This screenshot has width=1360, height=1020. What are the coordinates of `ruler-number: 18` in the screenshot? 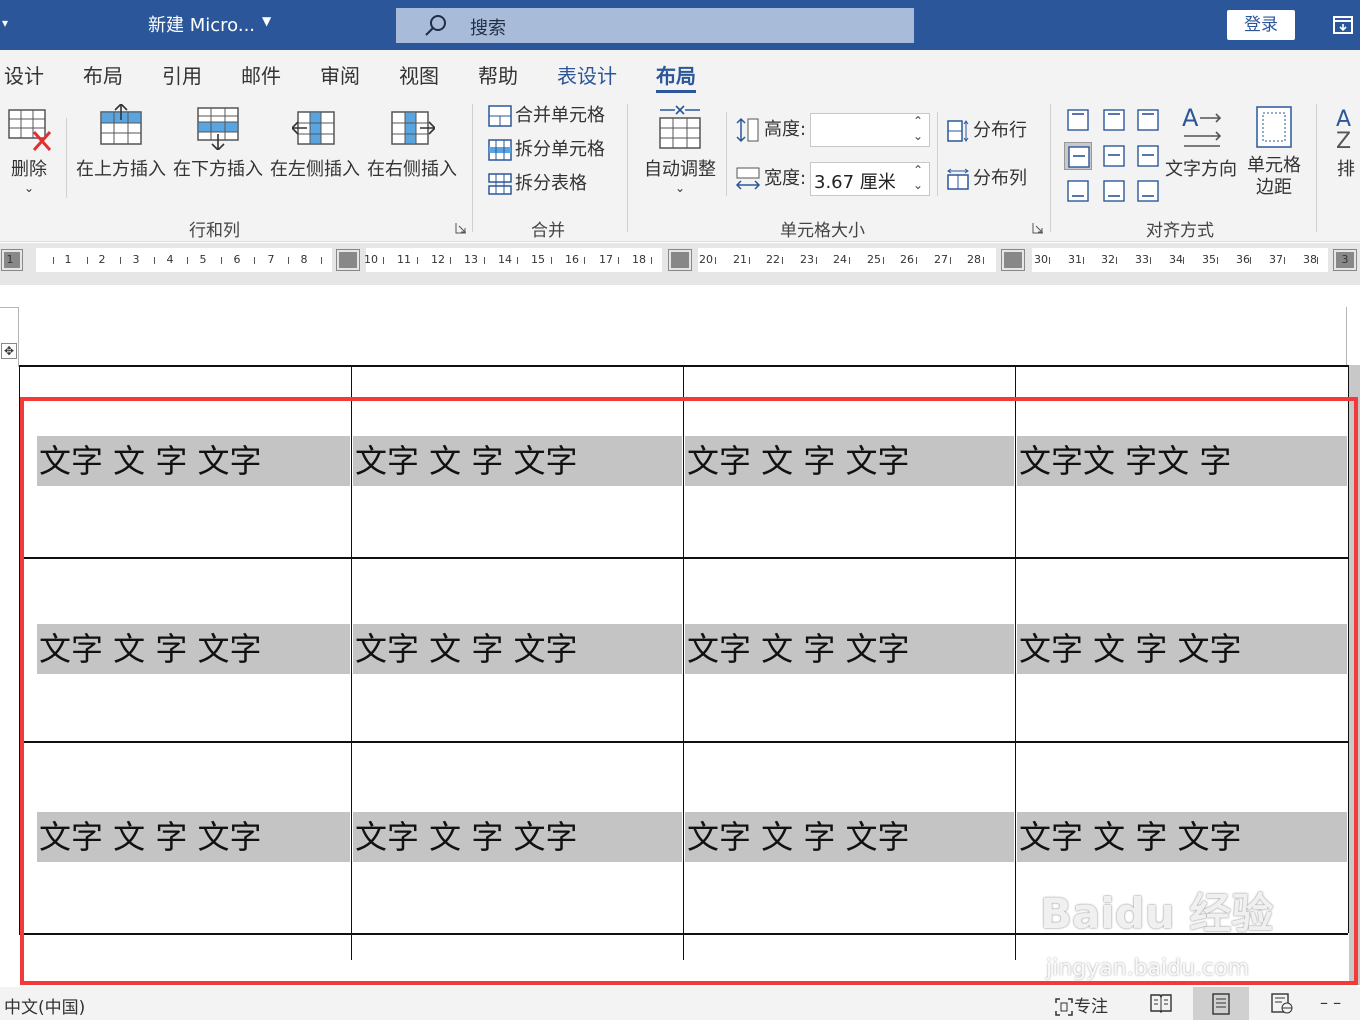 It's located at (639, 259).